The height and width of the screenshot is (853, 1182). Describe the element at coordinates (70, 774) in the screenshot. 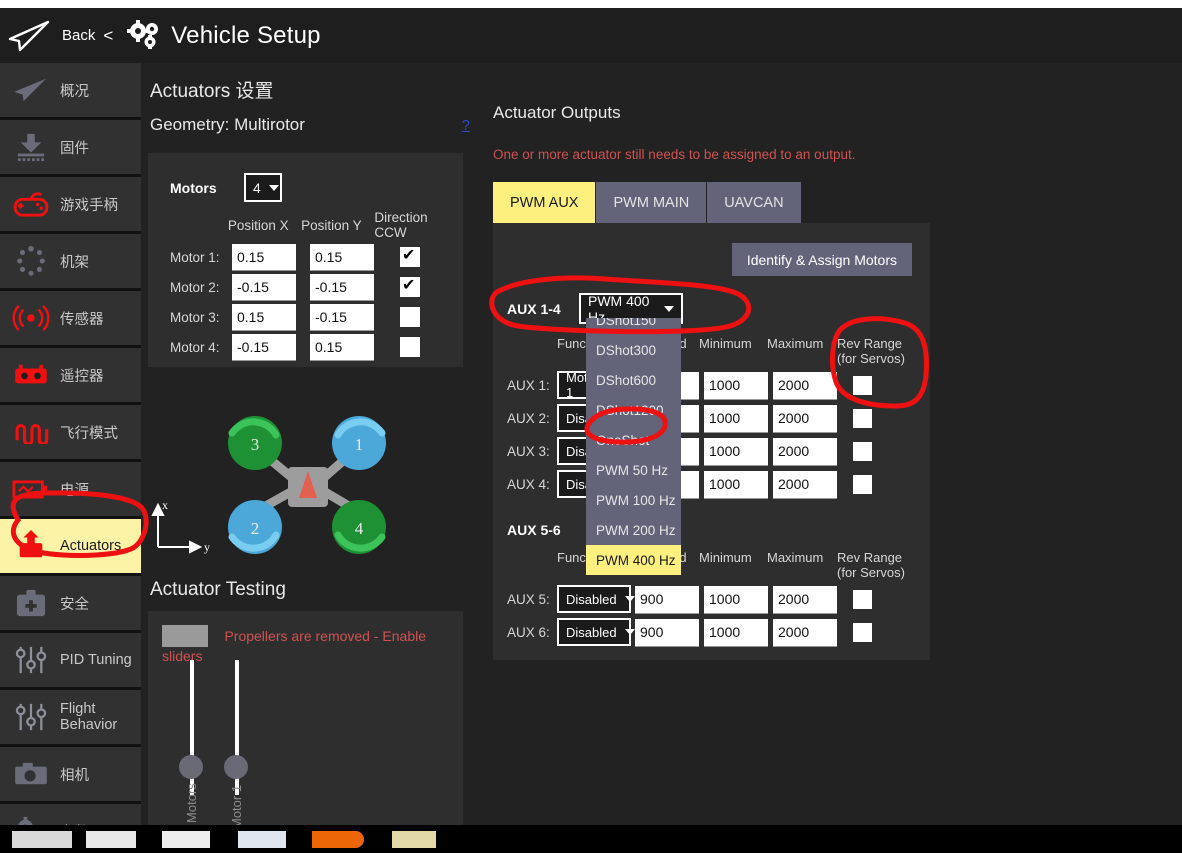

I see `sidebar-item-camera: 相机` at that location.